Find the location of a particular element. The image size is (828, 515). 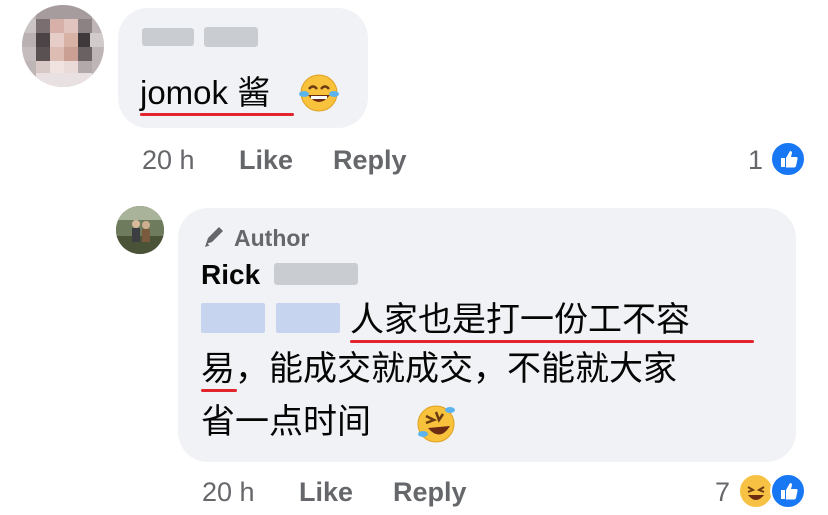

author-surname-redacted is located at coordinates (316, 274).